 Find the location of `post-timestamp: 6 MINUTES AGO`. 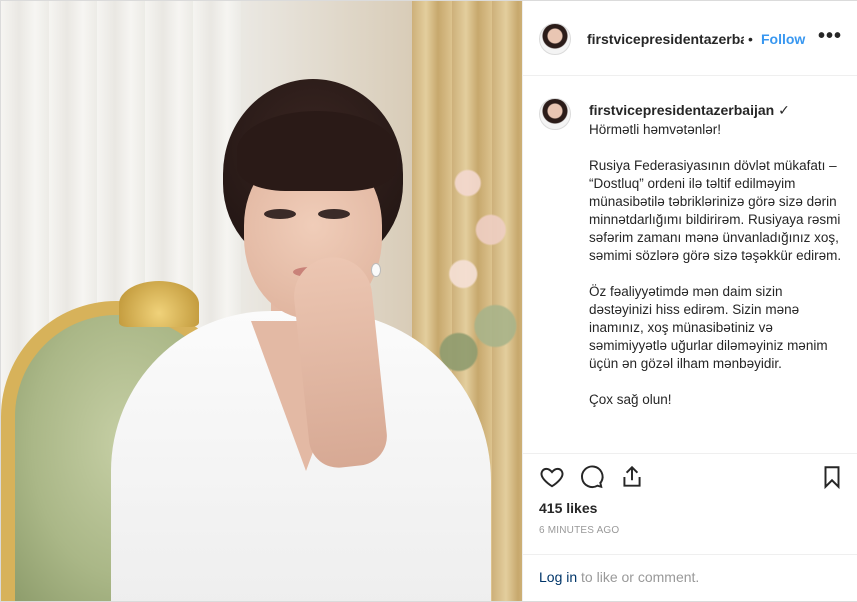

post-timestamp: 6 MINUTES AGO is located at coordinates (579, 530).